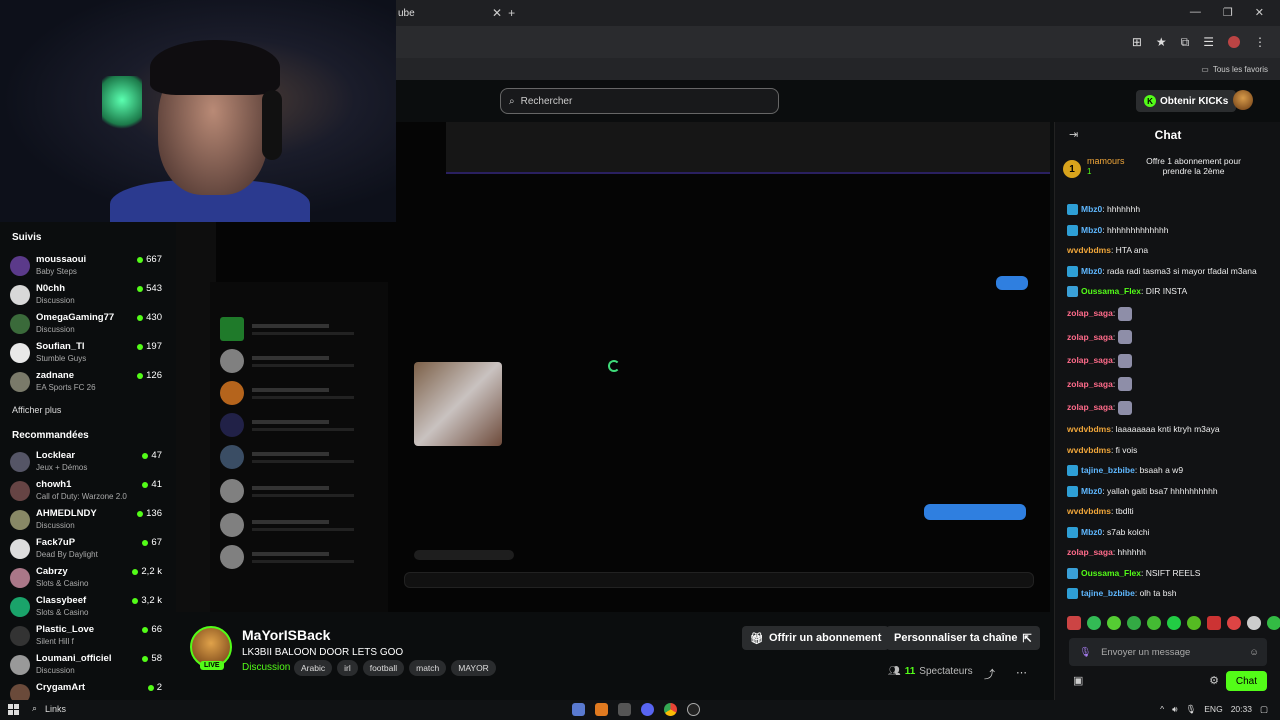 The height and width of the screenshot is (720, 1280). Describe the element at coordinates (1185, 42) in the screenshot. I see `extensions-icon: ⧉` at that location.